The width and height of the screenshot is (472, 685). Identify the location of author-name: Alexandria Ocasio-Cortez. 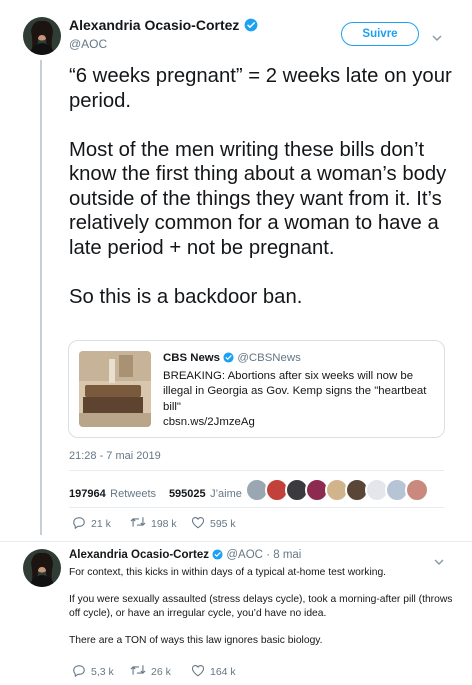
(154, 25).